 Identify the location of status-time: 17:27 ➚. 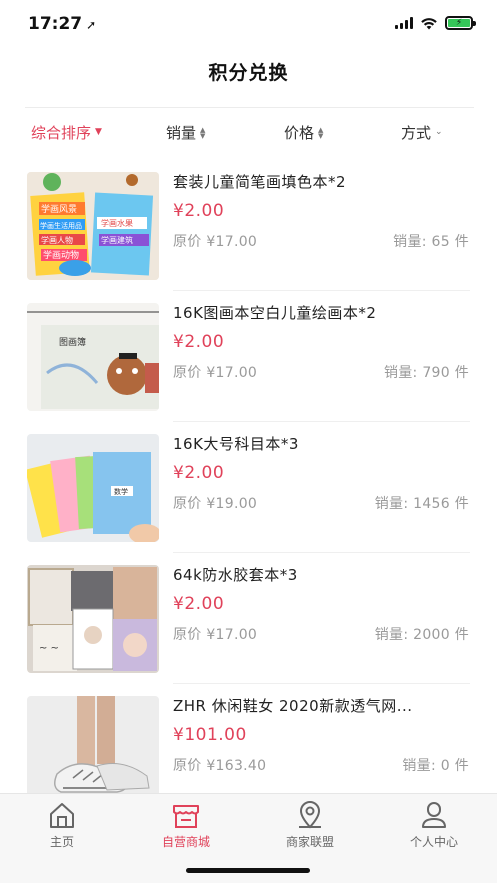
(62, 24).